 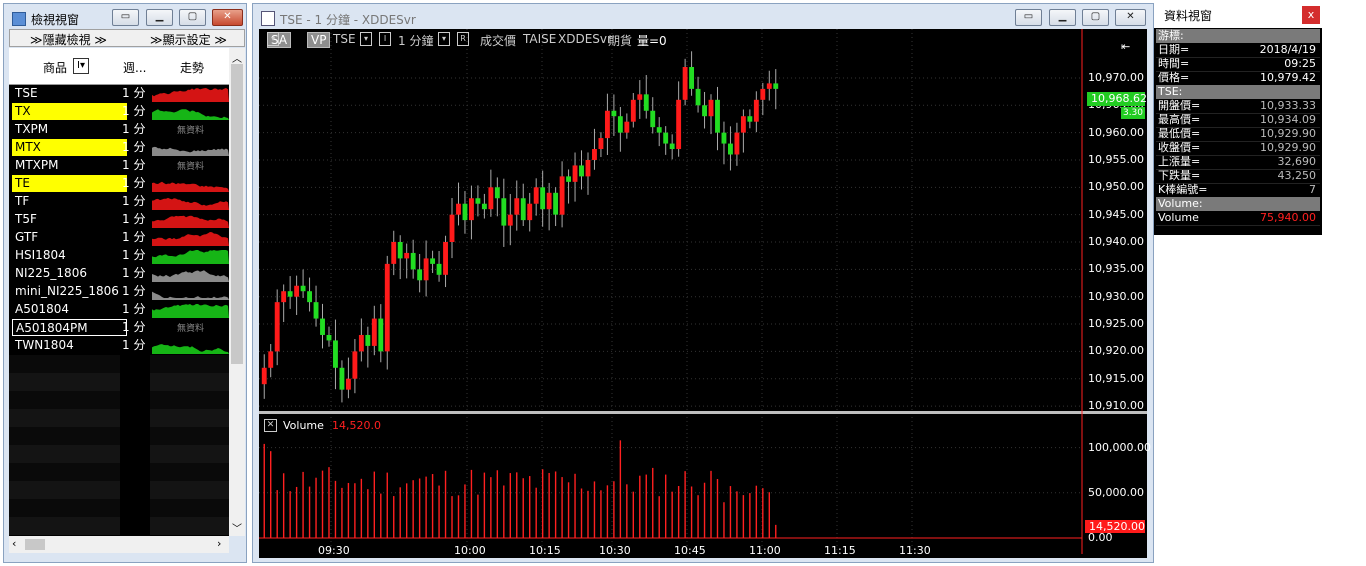 What do you see at coordinates (1116, 159) in the screenshot?
I see `price-tick-label: 10,955.00` at bounding box center [1116, 159].